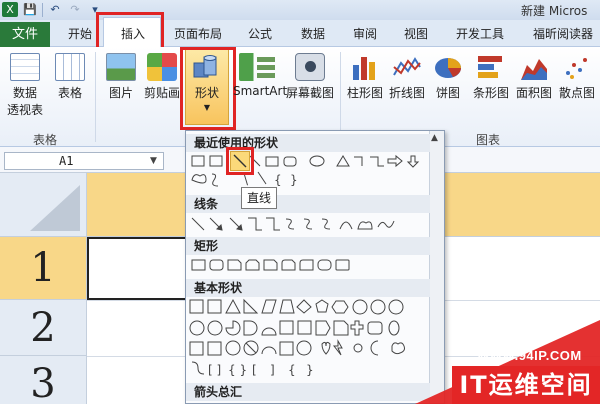 Image resolution: width=600 pixels, height=404 pixels. I want to click on basic-shapes-grid: [ ] { } [ ] { }, so click(308, 338).